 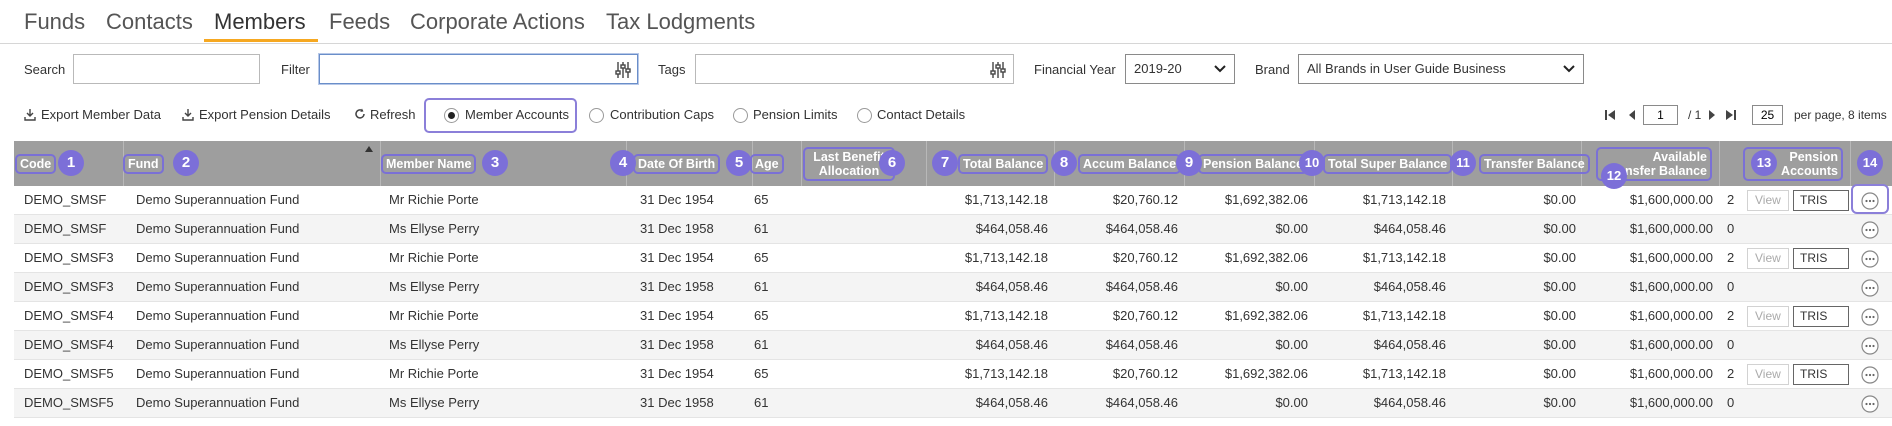 I want to click on download-icon, so click(x=188, y=115).